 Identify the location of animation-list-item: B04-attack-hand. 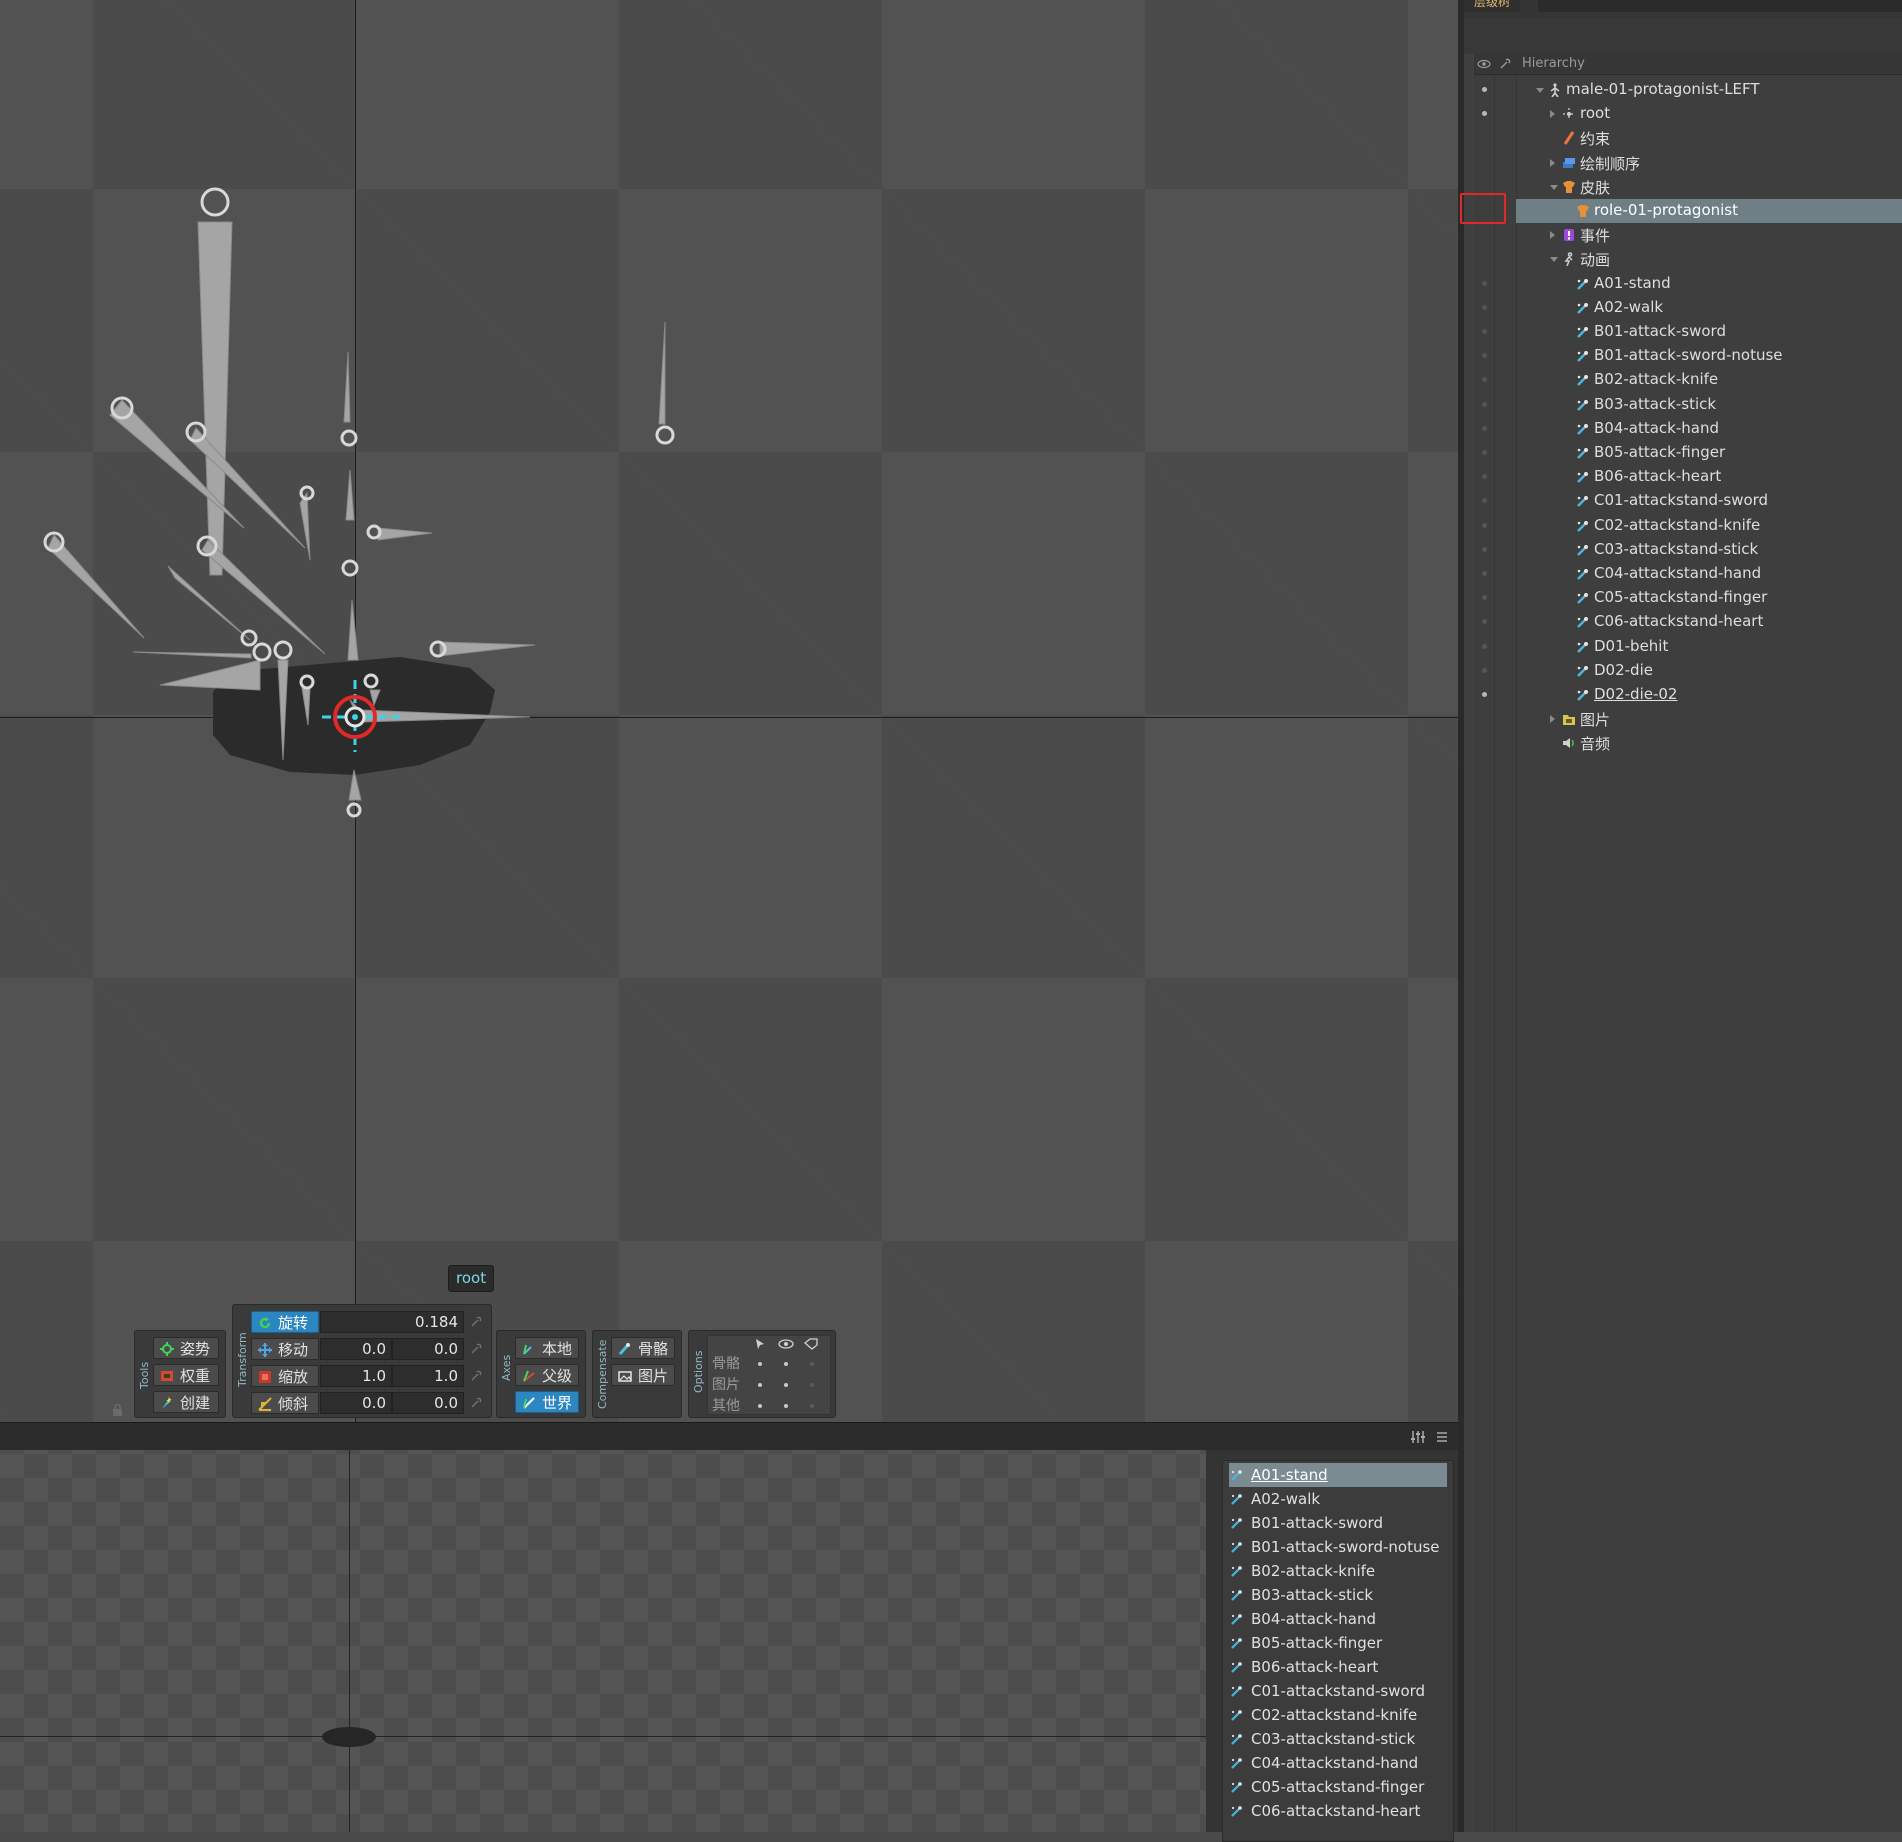
(1338, 1619).